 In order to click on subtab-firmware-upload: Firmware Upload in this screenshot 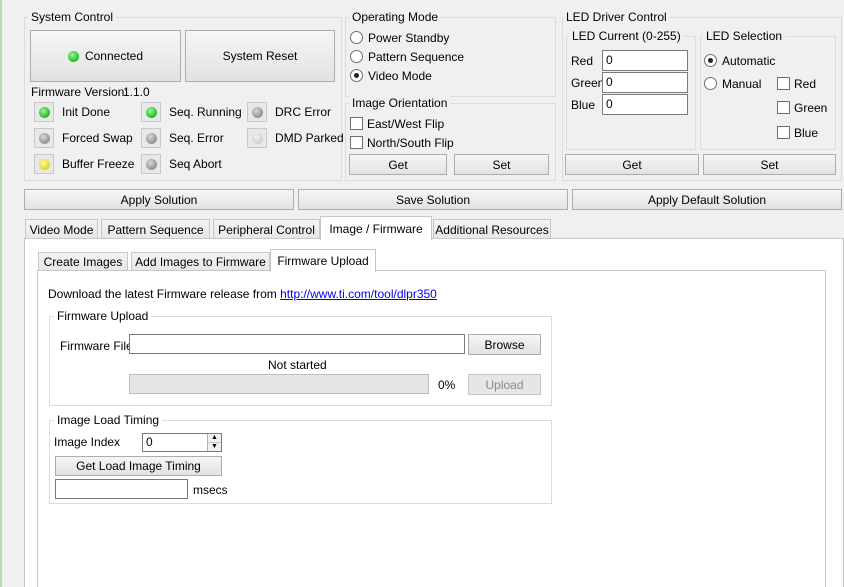, I will do `click(323, 260)`.